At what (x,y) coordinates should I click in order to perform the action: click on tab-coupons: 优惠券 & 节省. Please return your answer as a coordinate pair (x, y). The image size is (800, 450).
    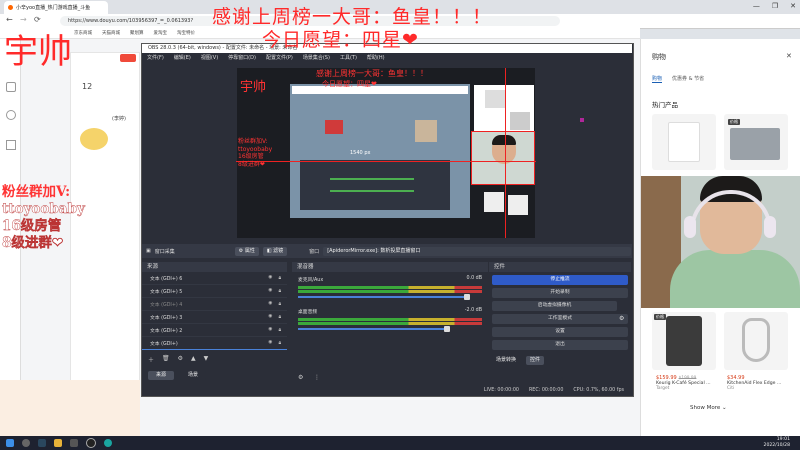
    Looking at the image, I should click on (688, 79).